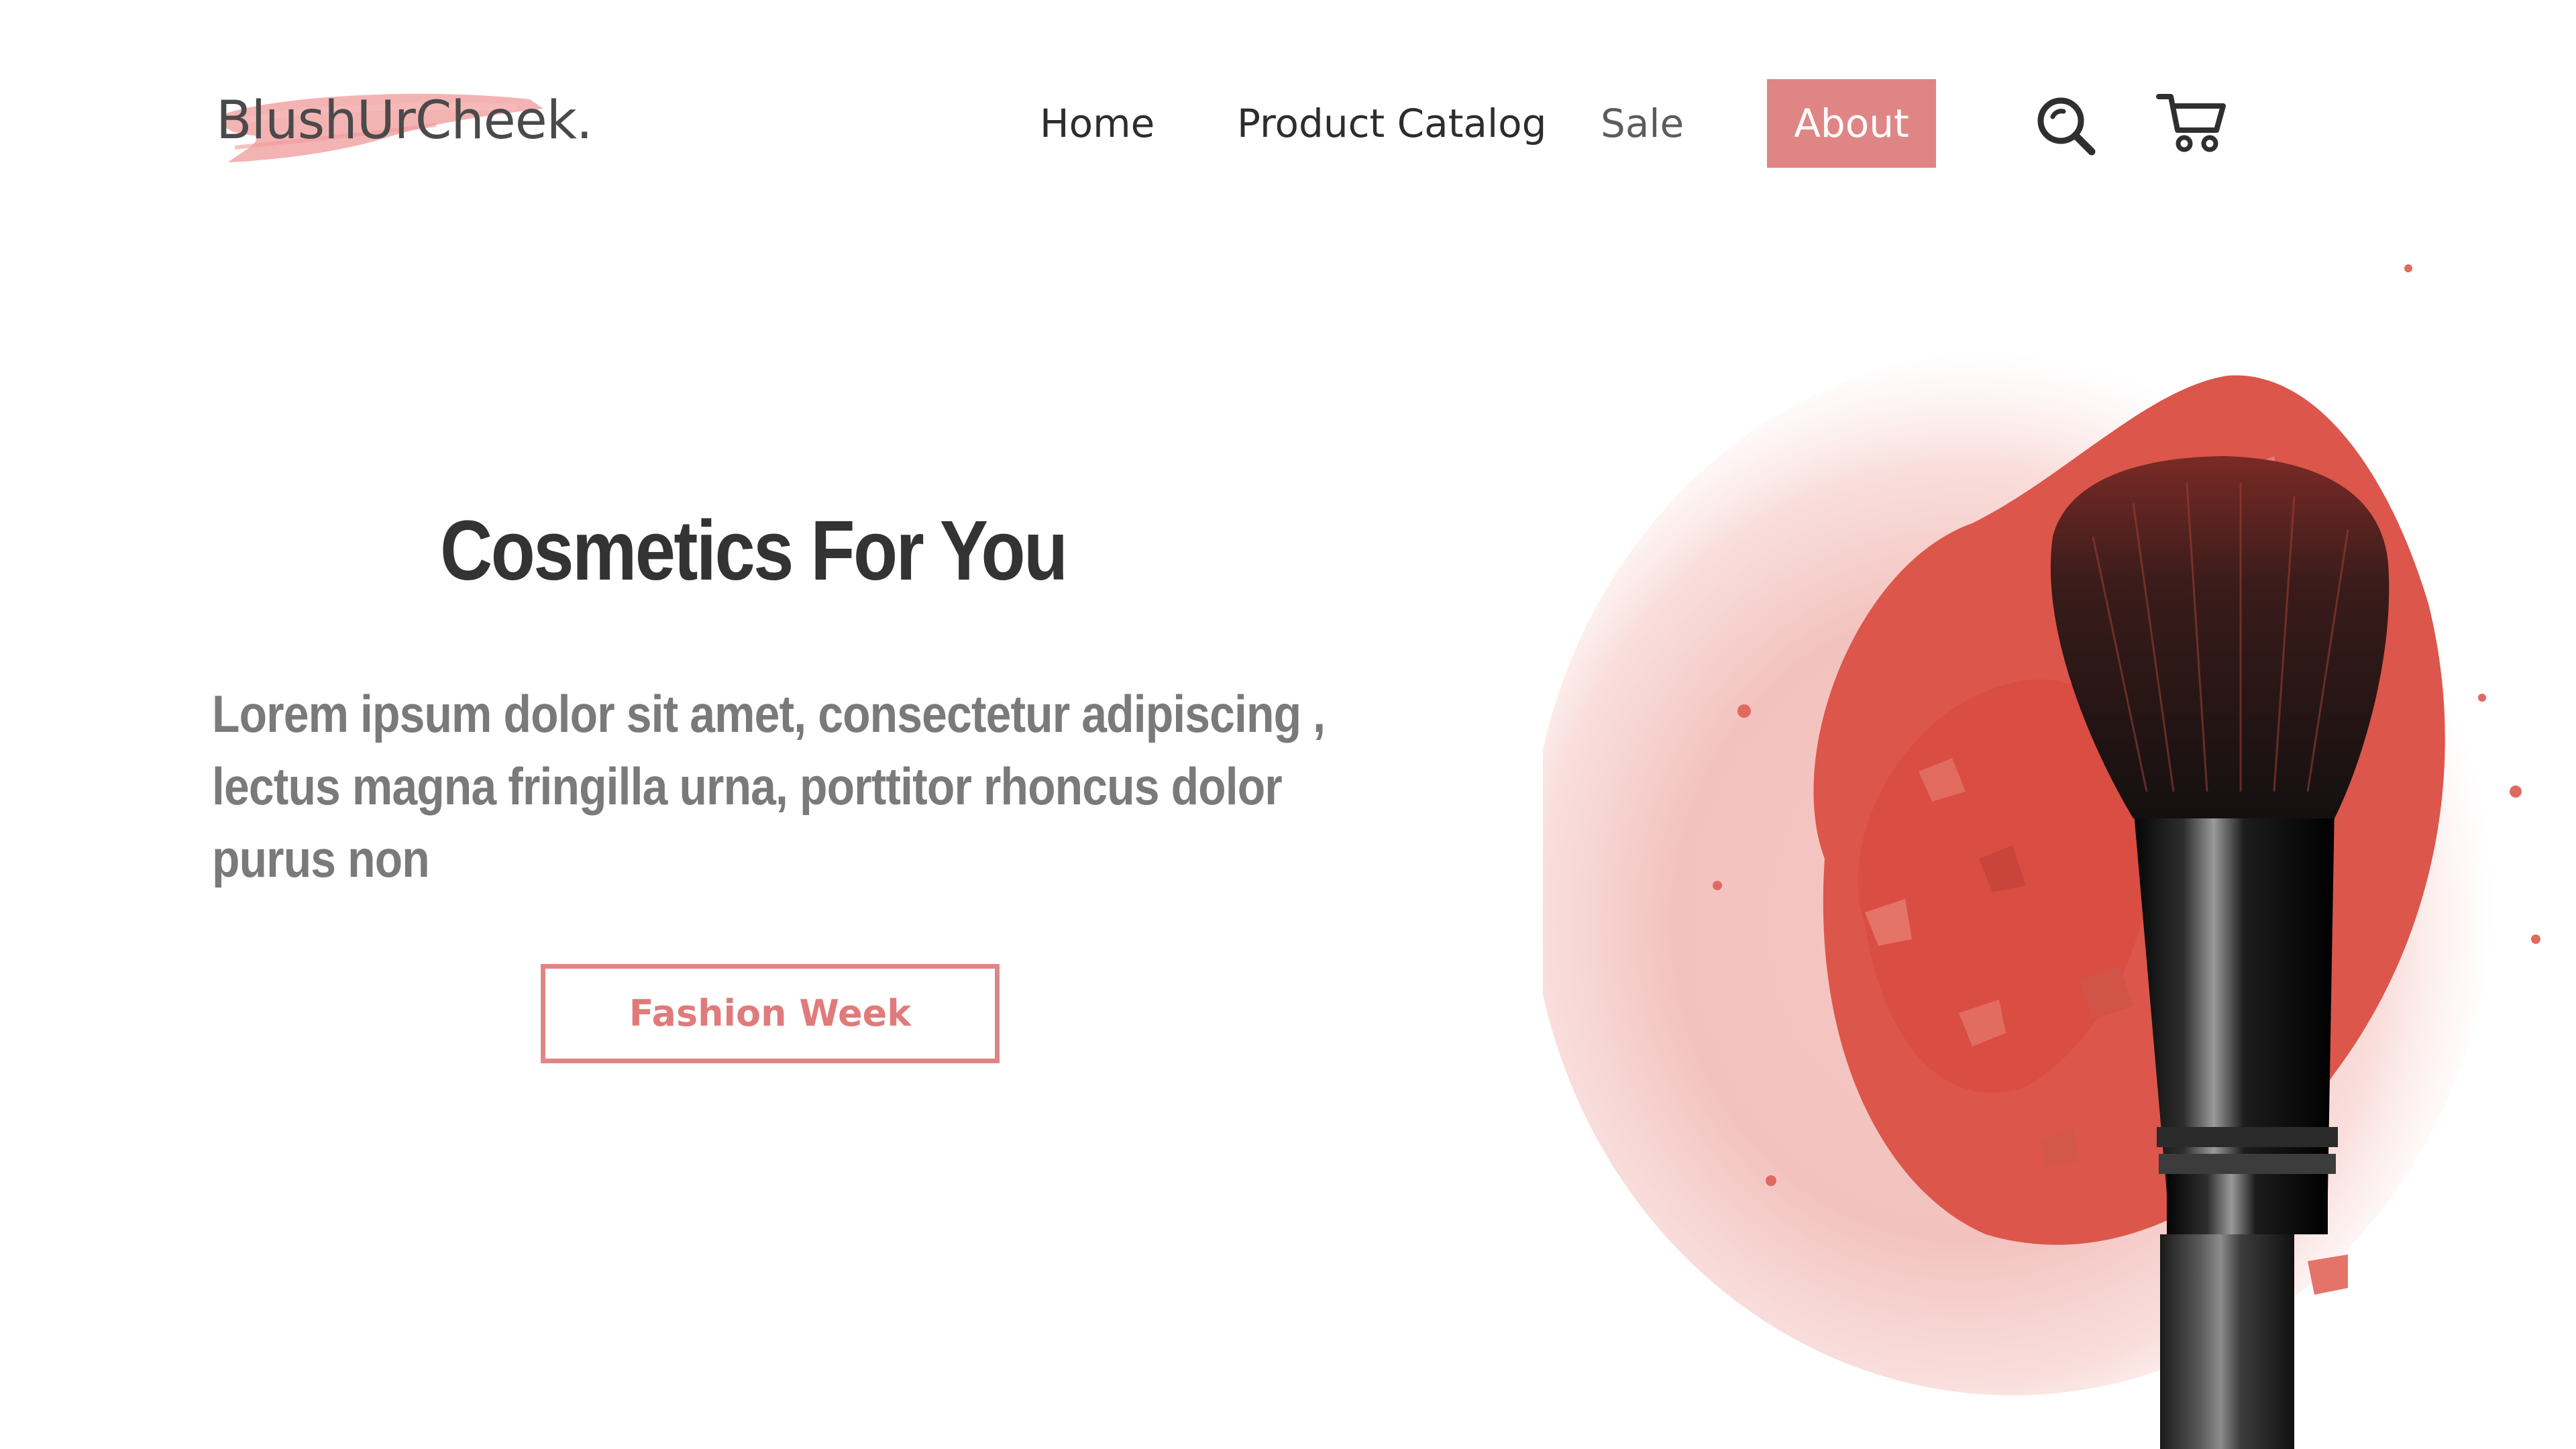 This screenshot has width=2576, height=1449. I want to click on nav-link-product-catalog: Product Catalog, so click(1391, 123).